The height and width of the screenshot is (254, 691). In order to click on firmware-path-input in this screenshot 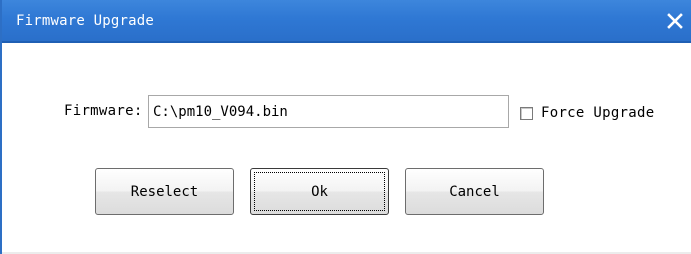, I will do `click(328, 111)`.